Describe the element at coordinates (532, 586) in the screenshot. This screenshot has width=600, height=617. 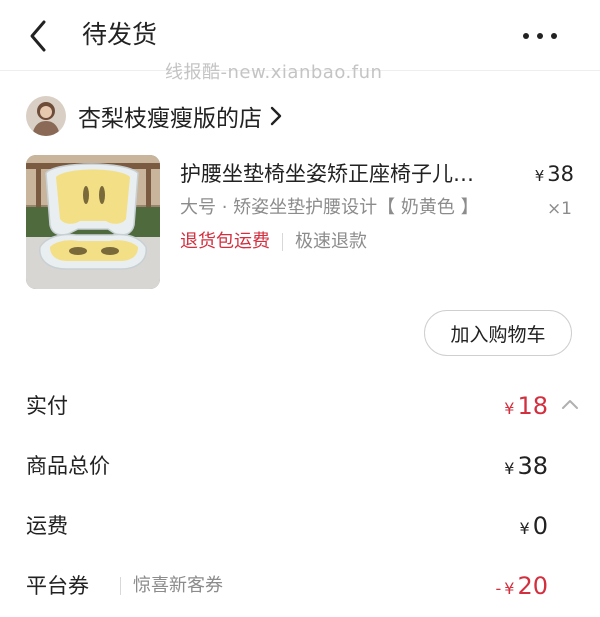
I see `coupon-value: 20` at that location.